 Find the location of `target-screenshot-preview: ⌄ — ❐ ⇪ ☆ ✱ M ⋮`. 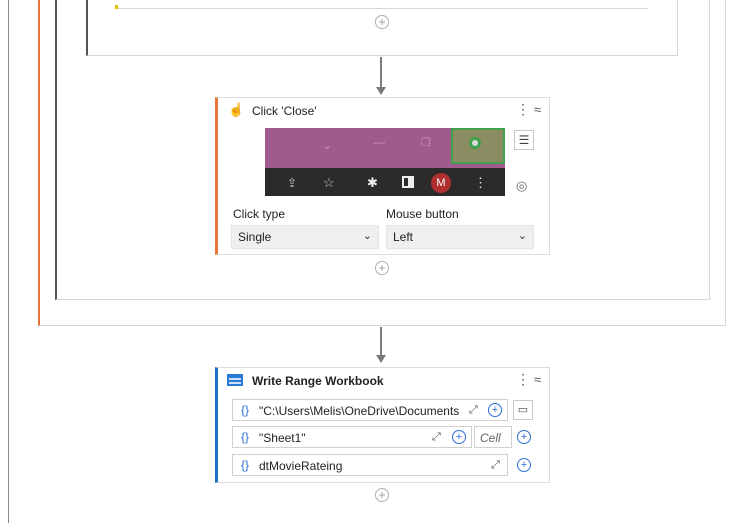

target-screenshot-preview: ⌄ — ❐ ⇪ ☆ ✱ M ⋮ is located at coordinates (385, 162).